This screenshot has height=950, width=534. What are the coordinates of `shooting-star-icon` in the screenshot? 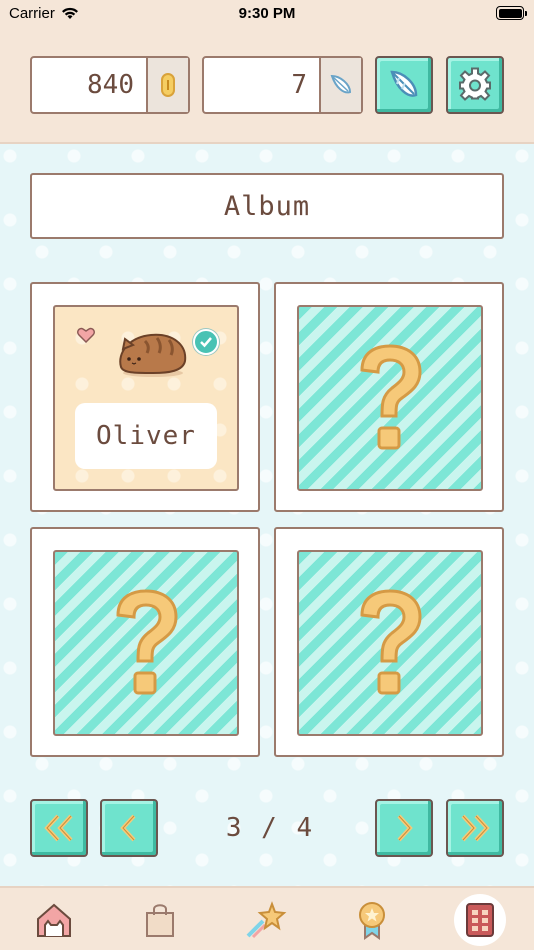 It's located at (266, 920).